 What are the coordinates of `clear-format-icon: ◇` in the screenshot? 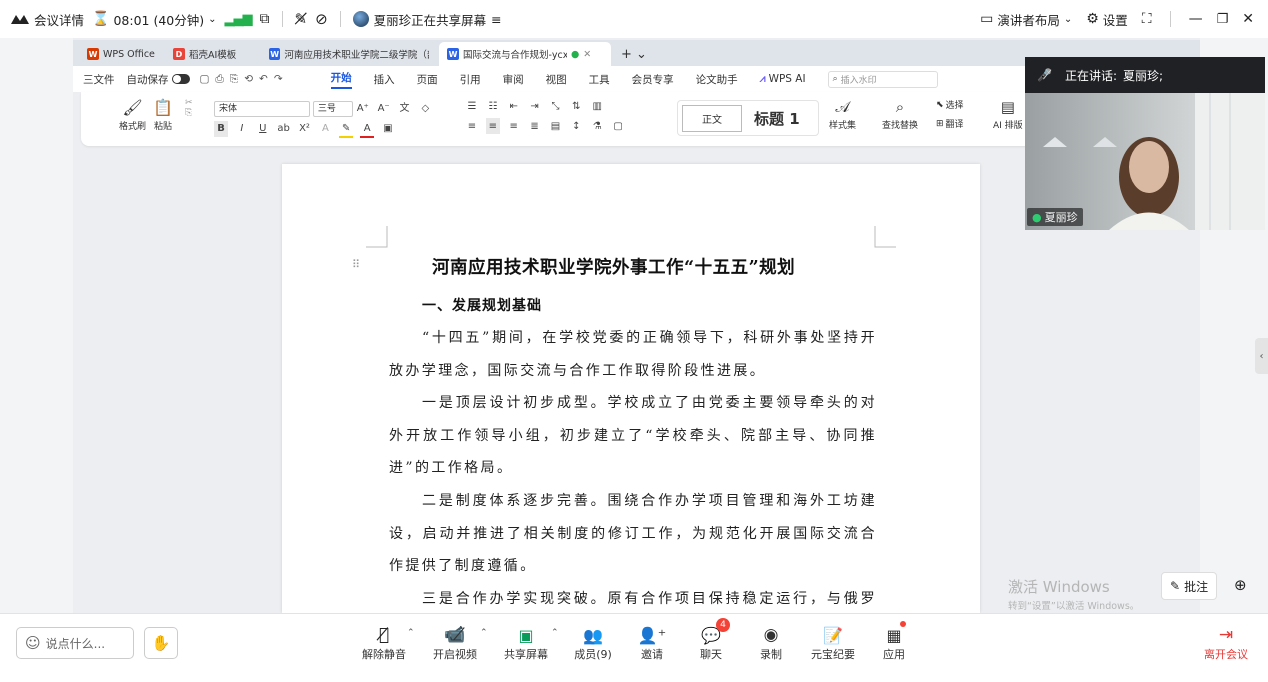 It's located at (425, 108).